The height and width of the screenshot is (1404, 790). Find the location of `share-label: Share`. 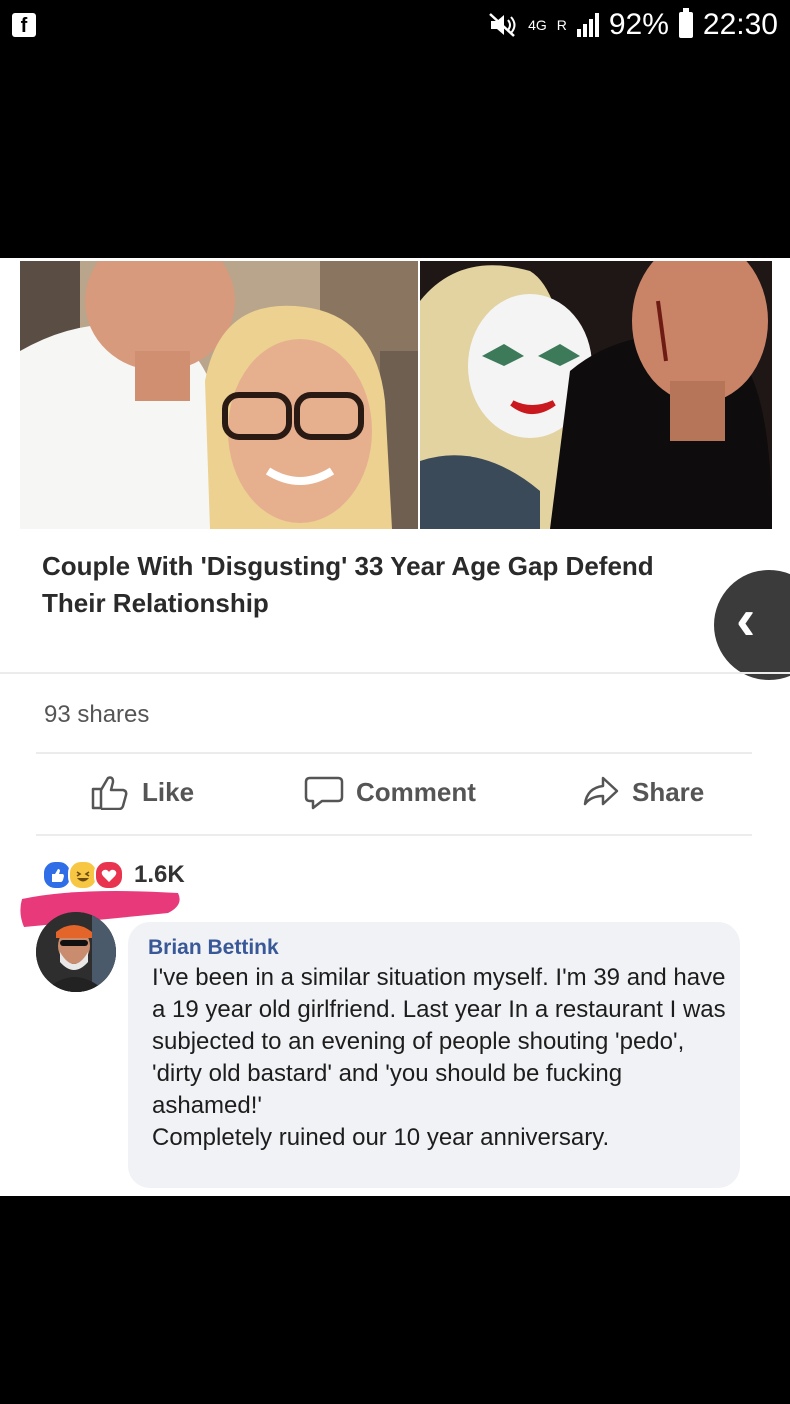

share-label: Share is located at coordinates (668, 791).